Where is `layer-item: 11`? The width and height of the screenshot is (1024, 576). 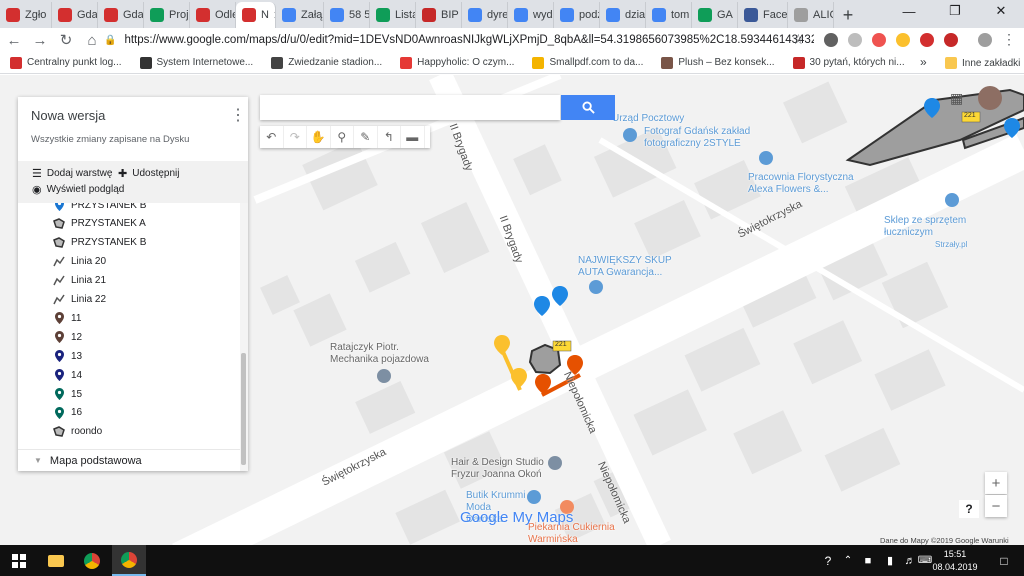 layer-item: 11 is located at coordinates (66, 318).